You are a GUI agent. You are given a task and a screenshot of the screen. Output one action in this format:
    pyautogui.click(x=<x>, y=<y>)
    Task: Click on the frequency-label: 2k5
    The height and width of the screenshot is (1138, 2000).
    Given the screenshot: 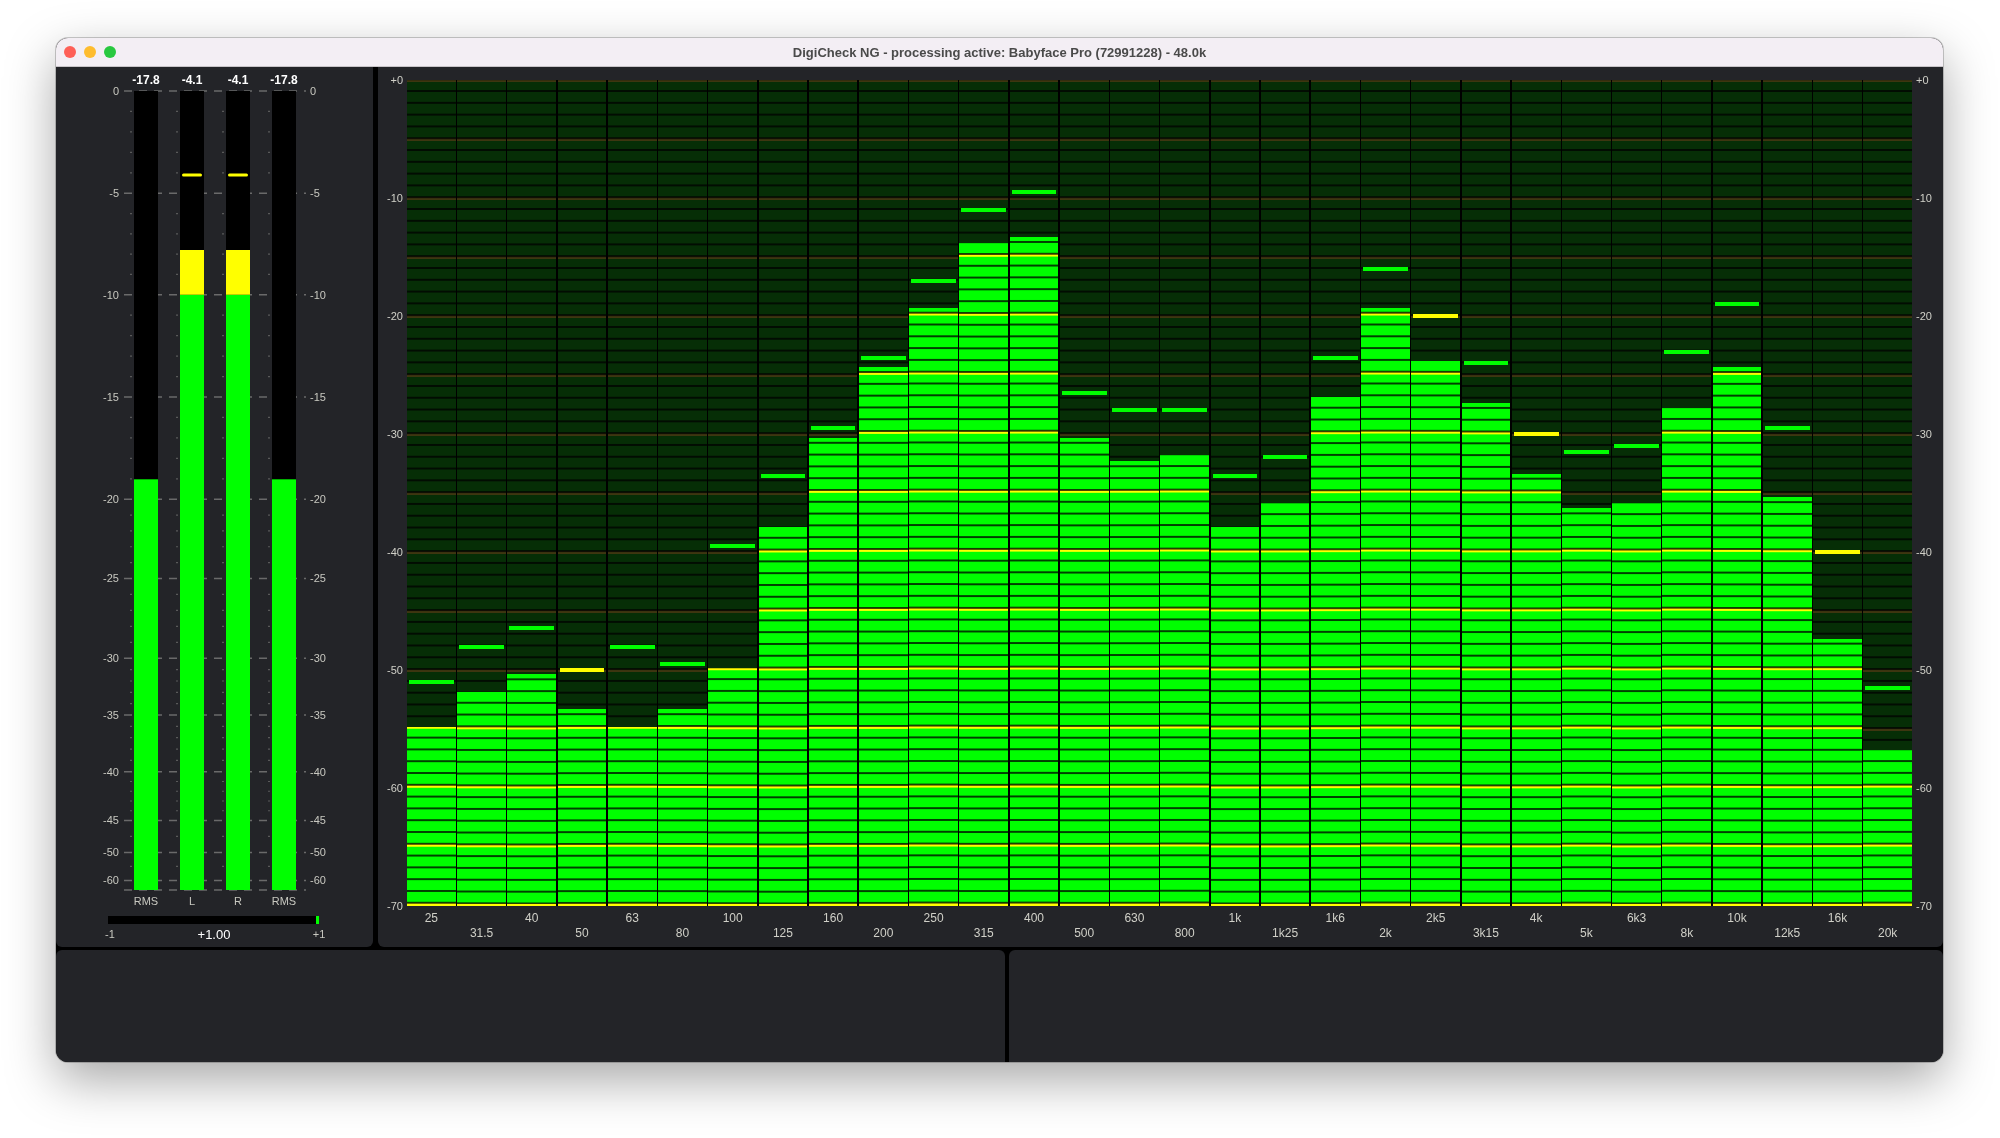 What is the action you would take?
    pyautogui.click(x=1436, y=919)
    